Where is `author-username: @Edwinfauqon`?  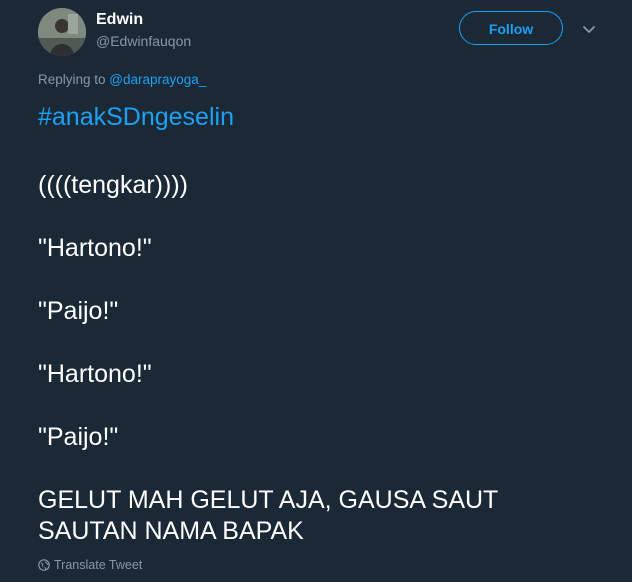 author-username: @Edwinfauqon is located at coordinates (143, 41).